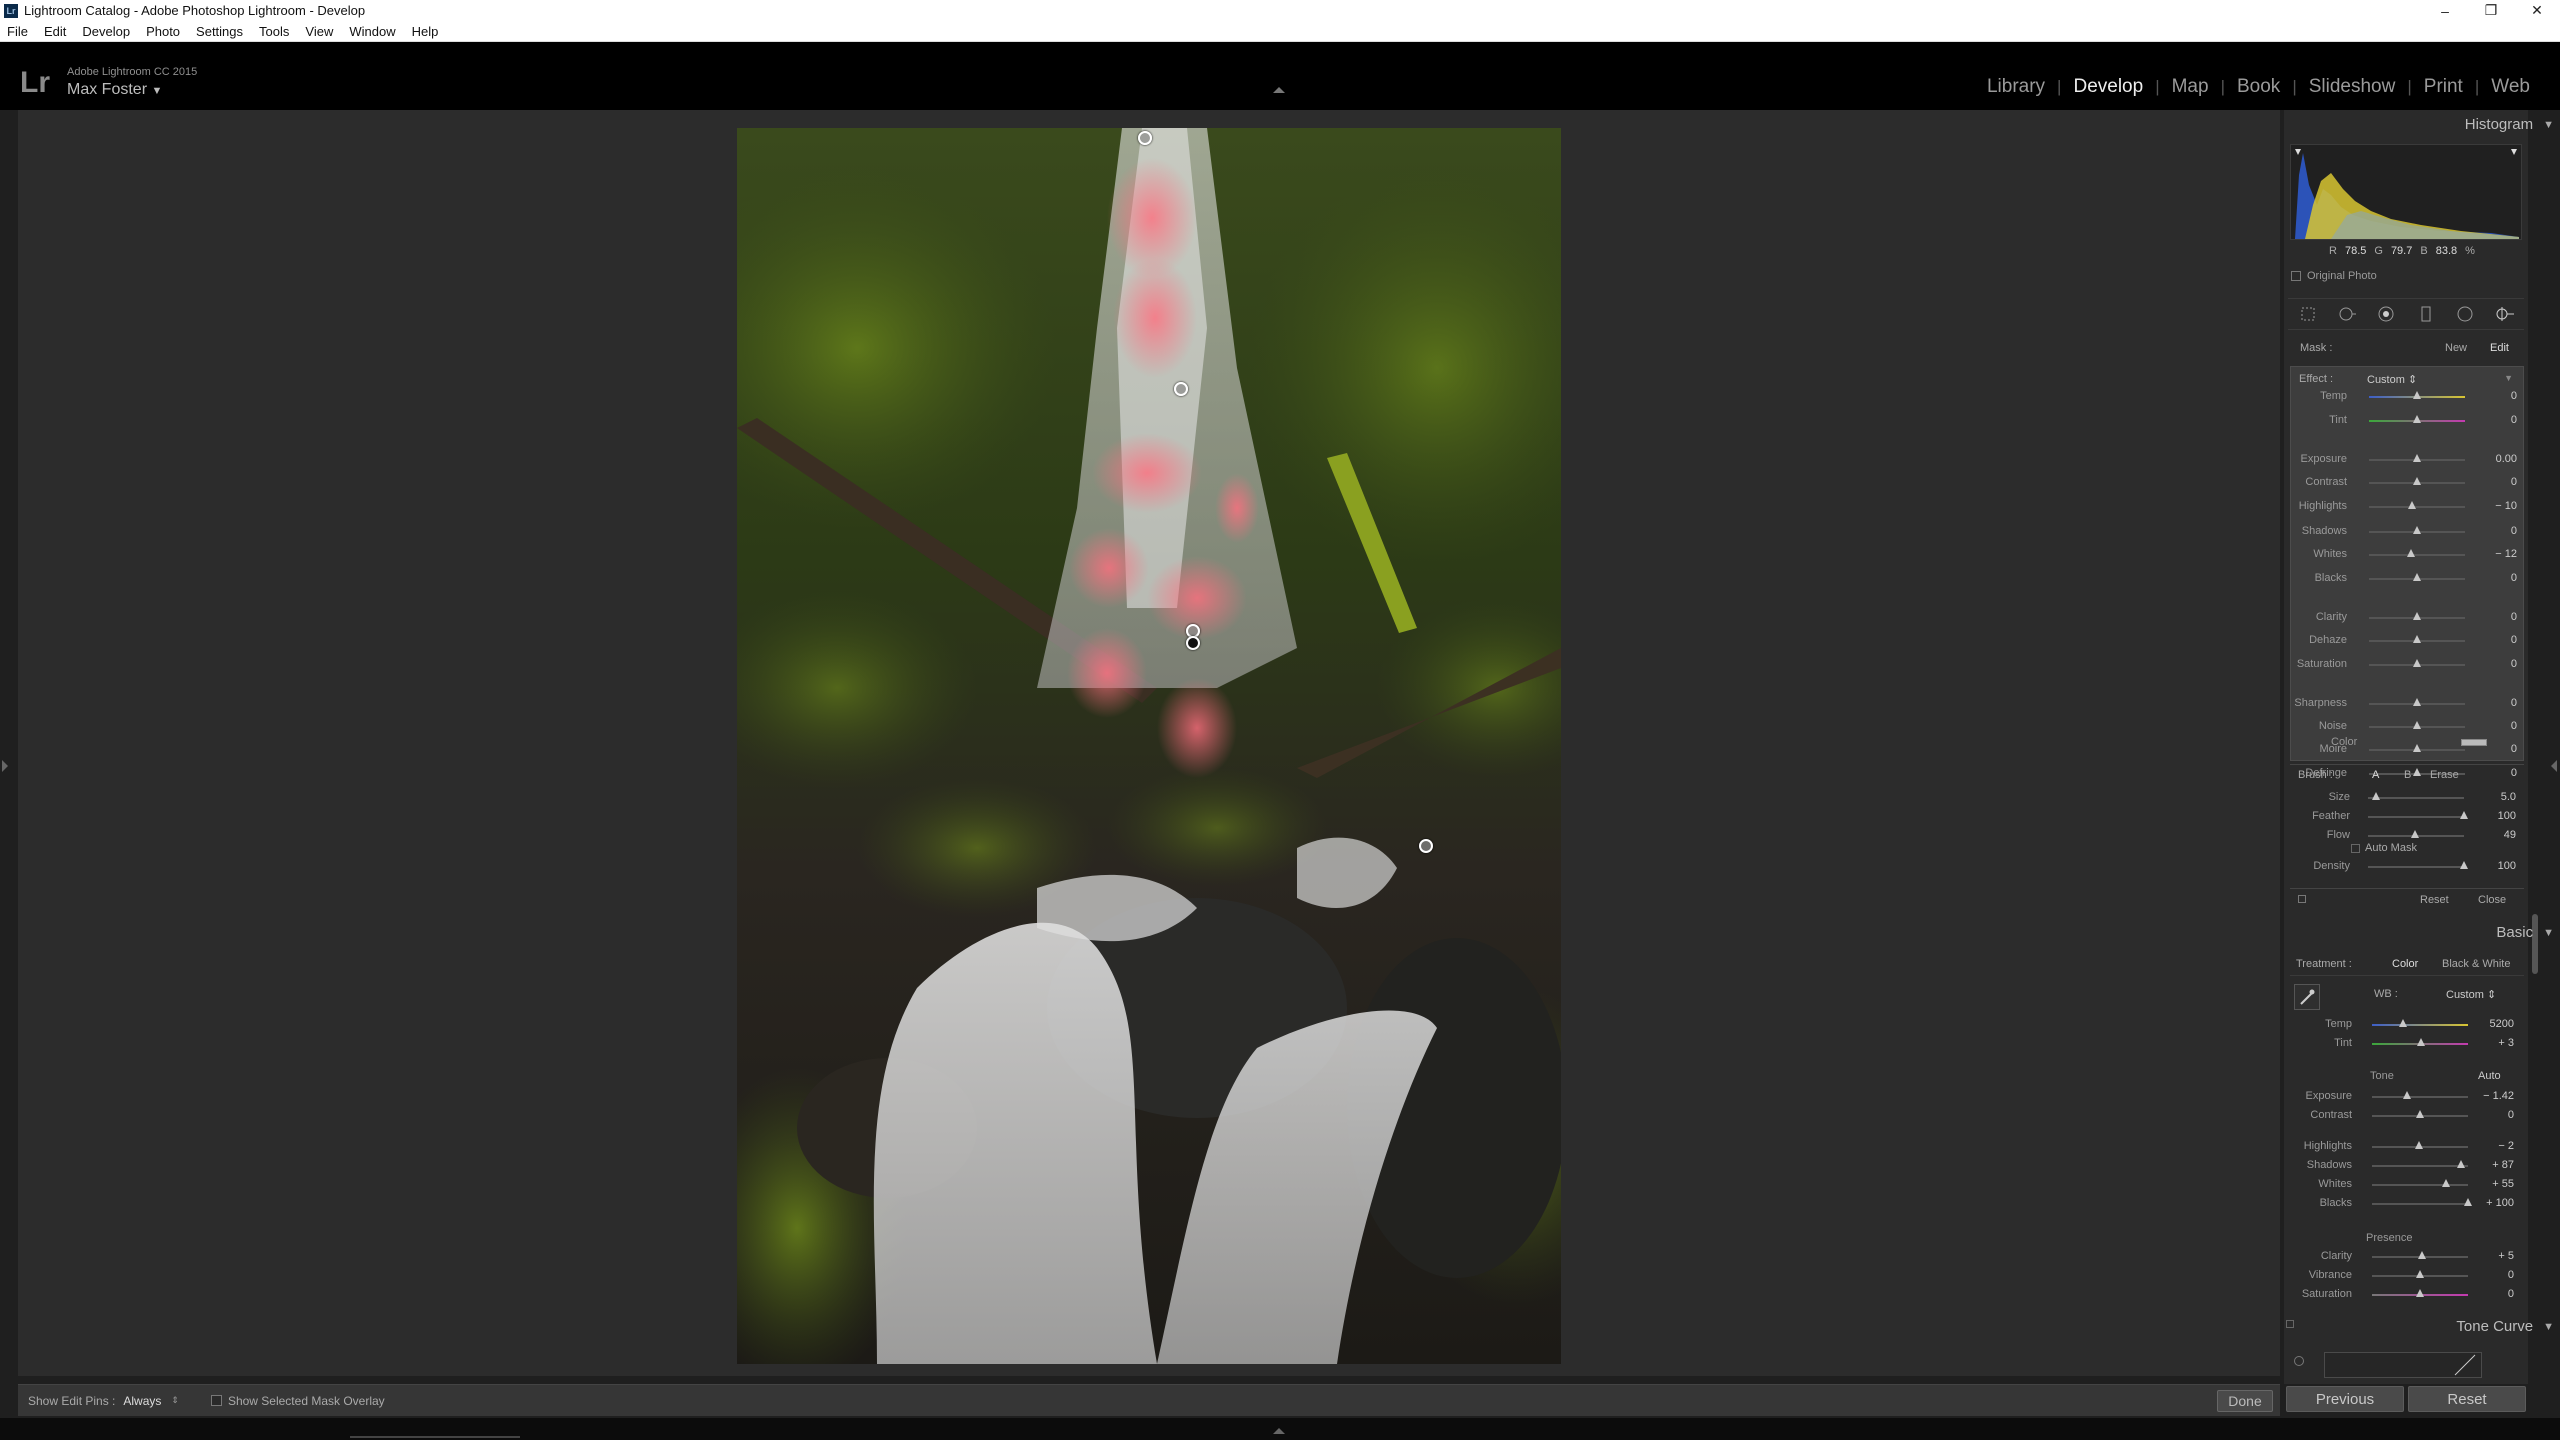 This screenshot has width=2560, height=1440. What do you see at coordinates (2505, 1326) in the screenshot?
I see `tone-curve-header: Tone Curve ▼` at bounding box center [2505, 1326].